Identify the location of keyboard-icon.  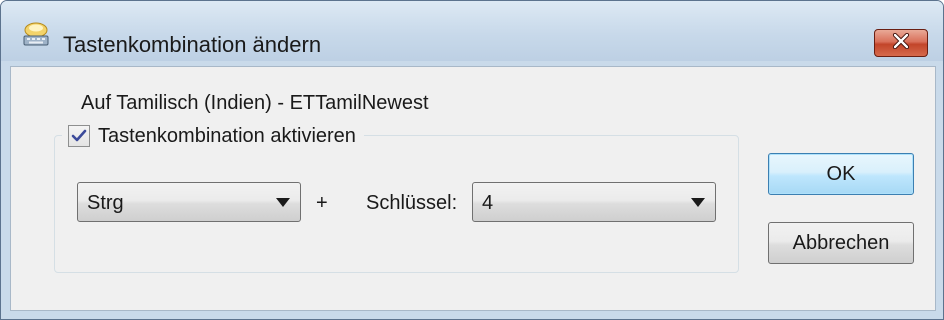
(36, 34).